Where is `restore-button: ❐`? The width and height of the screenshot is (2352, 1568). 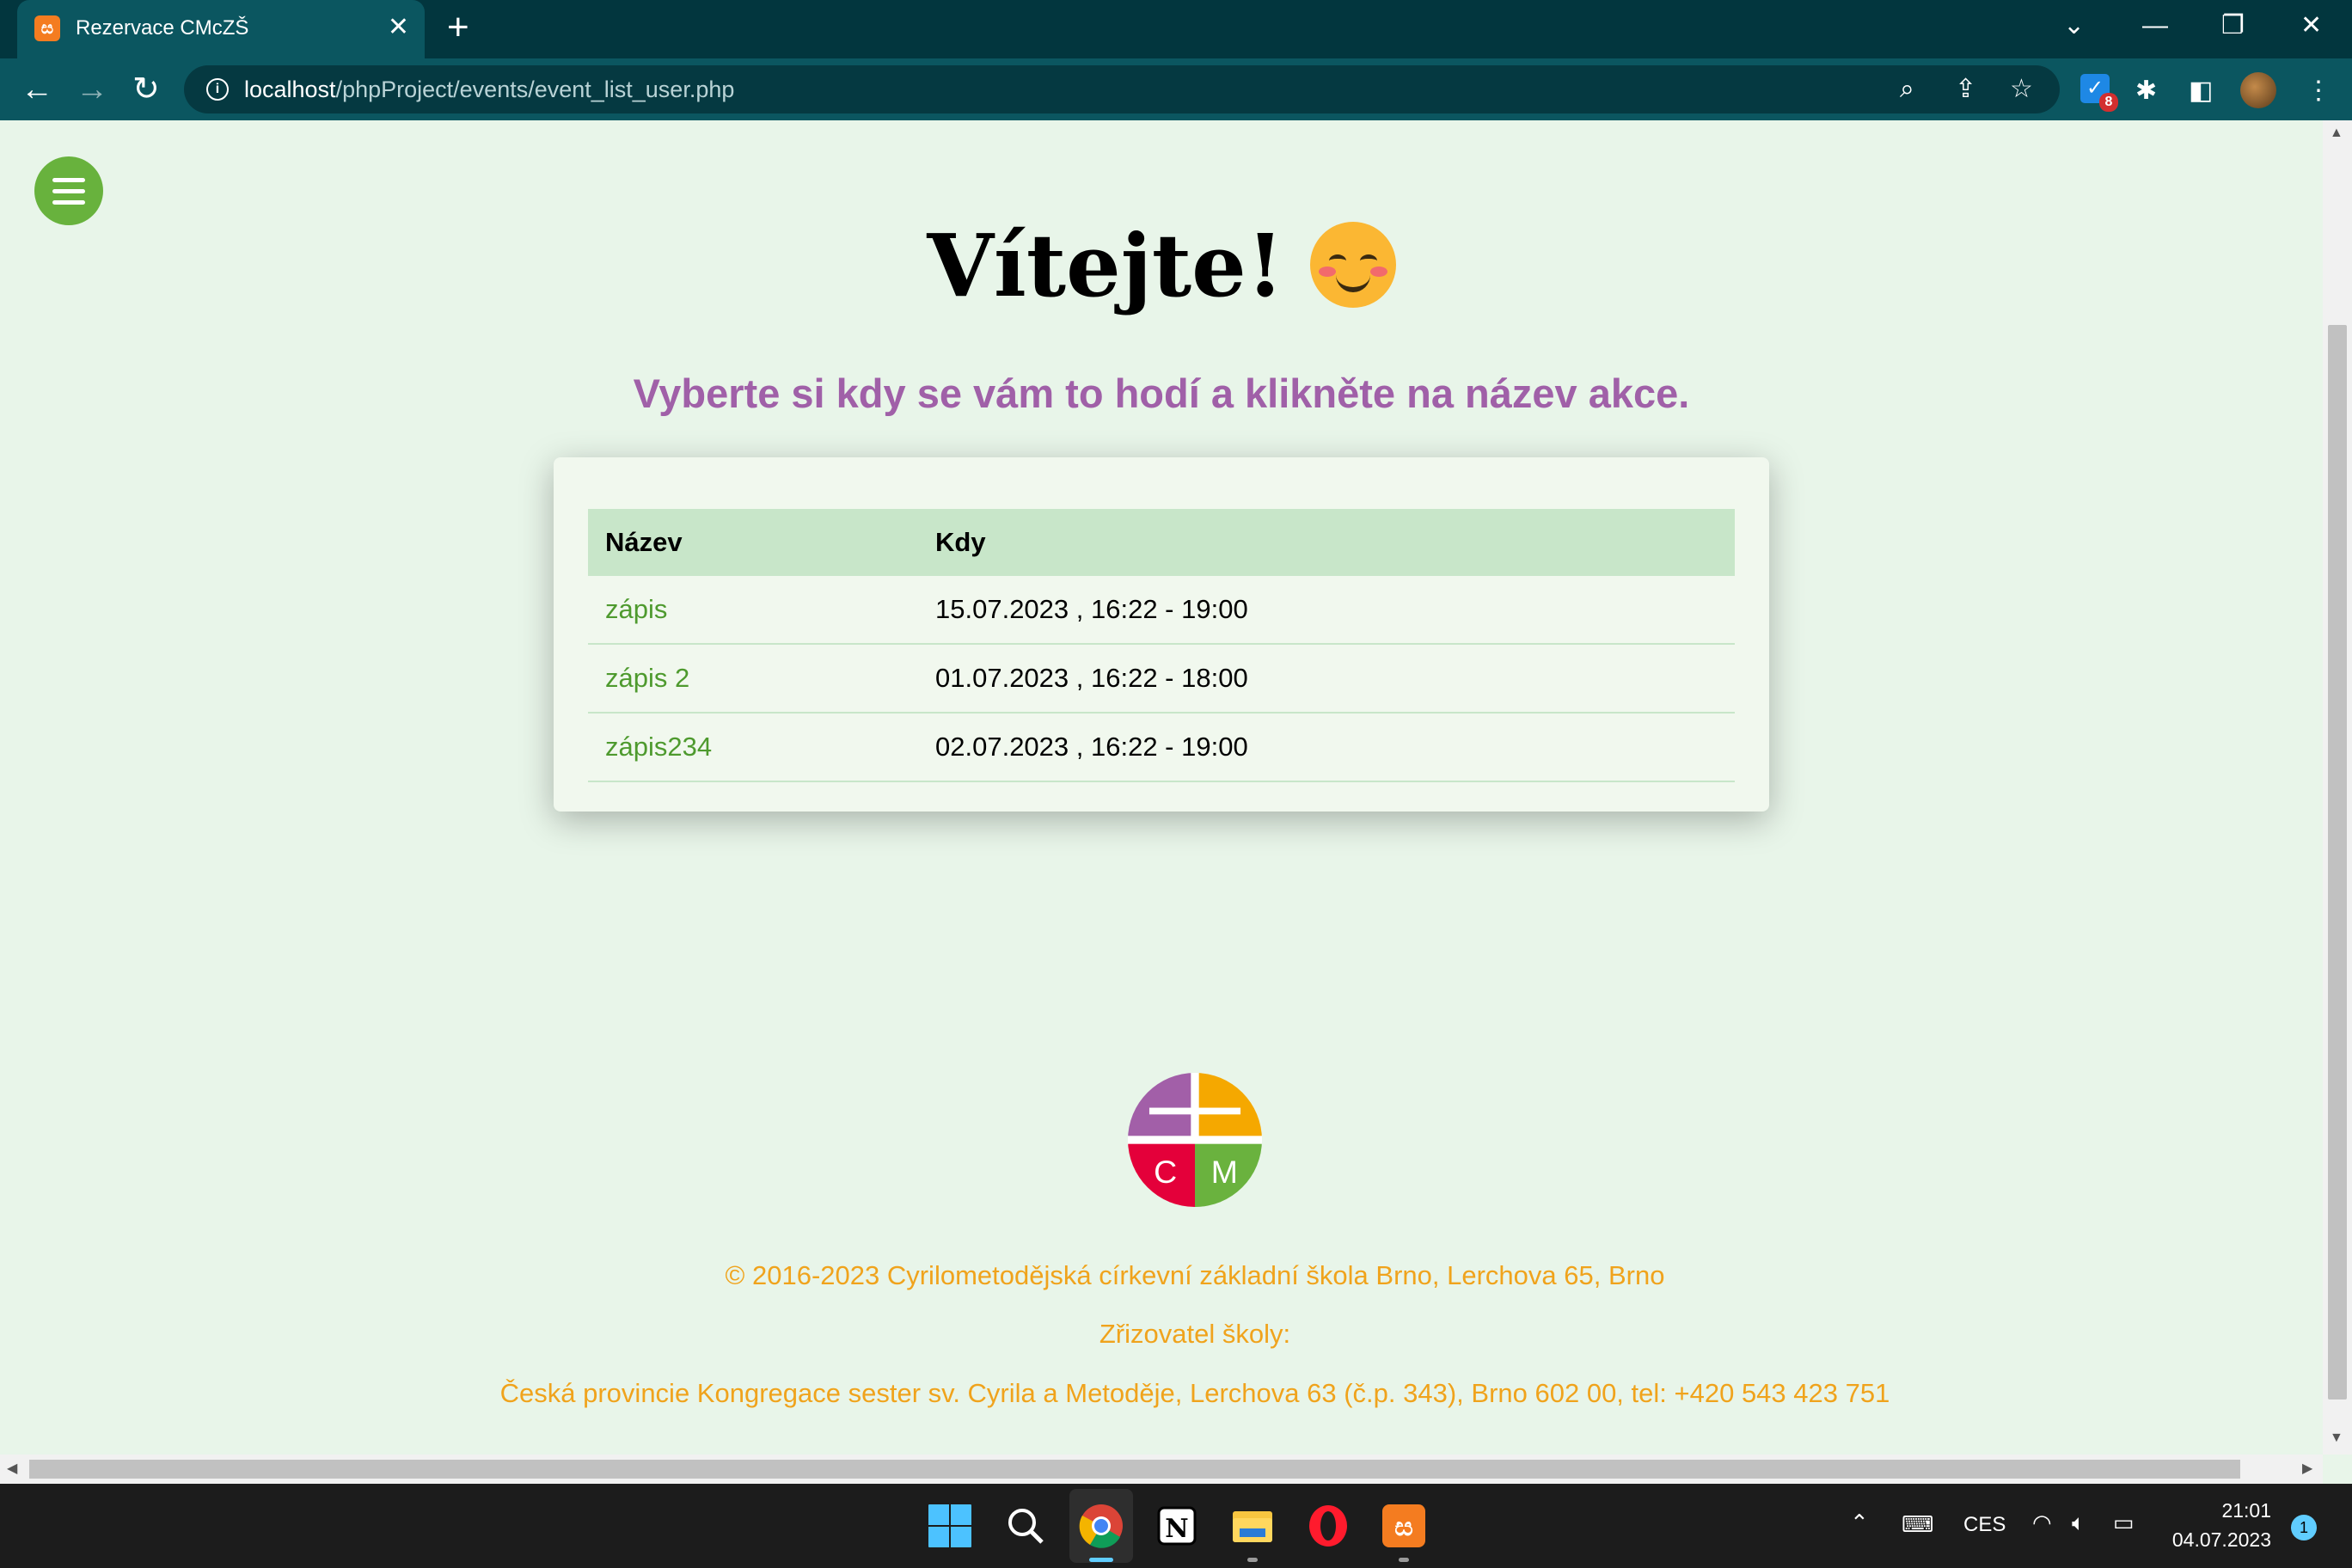 restore-button: ❐ is located at coordinates (2233, 26).